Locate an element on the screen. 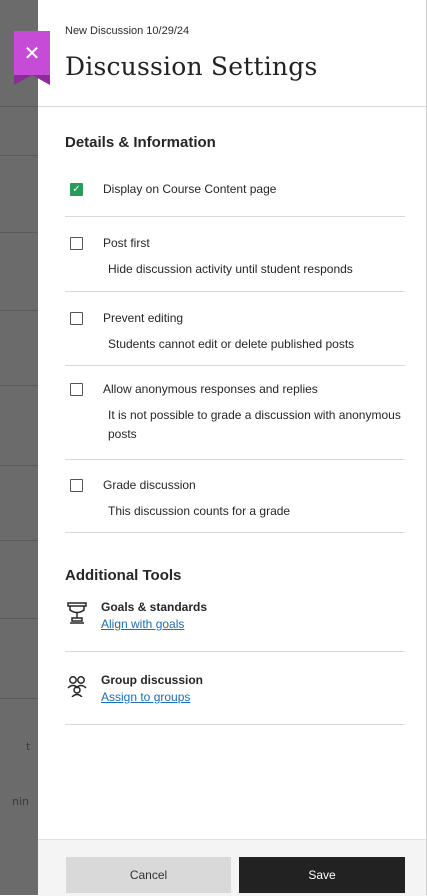  option-label: Display on Course Content page is located at coordinates (190, 189).